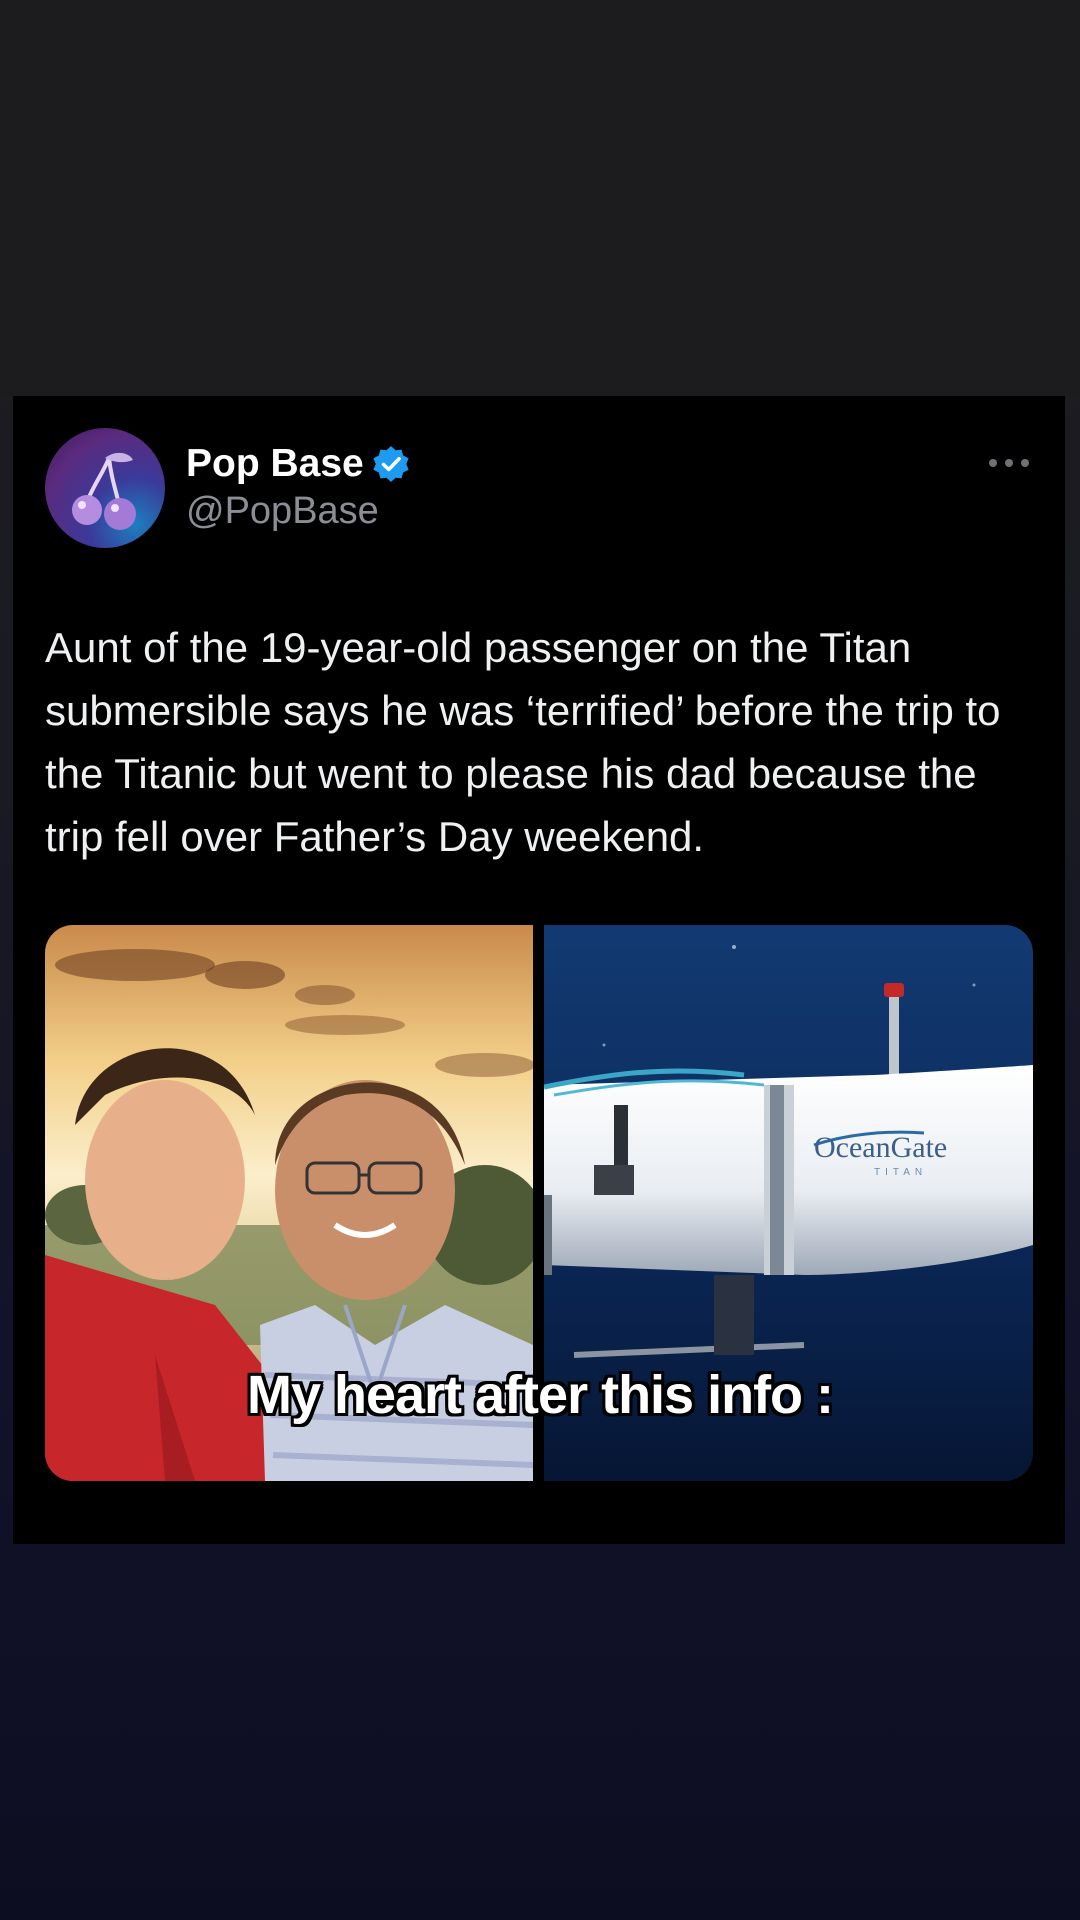 The height and width of the screenshot is (1920, 1080). What do you see at coordinates (540, 1395) in the screenshot?
I see `video-caption-overlay: My heart after this info :` at bounding box center [540, 1395].